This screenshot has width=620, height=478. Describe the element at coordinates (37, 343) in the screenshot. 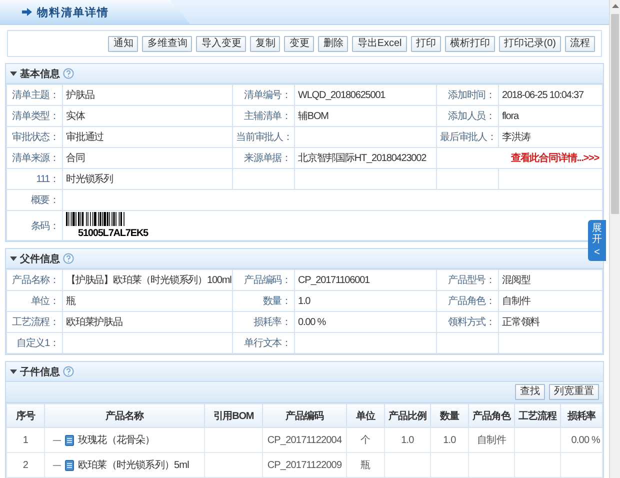

I see `field-label: 自定义1：` at that location.